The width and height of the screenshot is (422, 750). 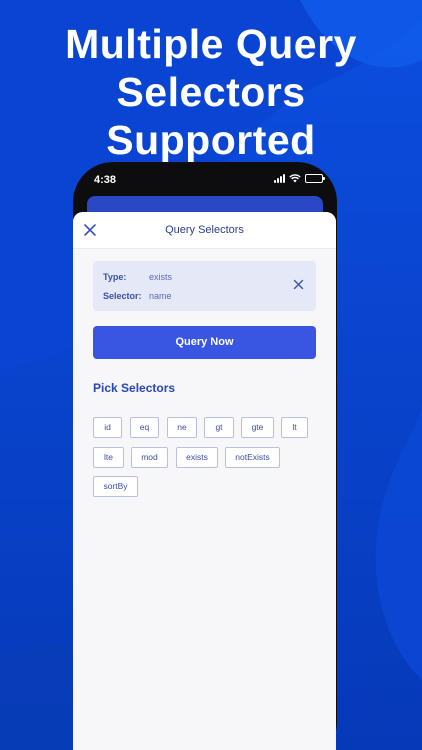 I want to click on headline-line-3: Supported, so click(x=211, y=140).